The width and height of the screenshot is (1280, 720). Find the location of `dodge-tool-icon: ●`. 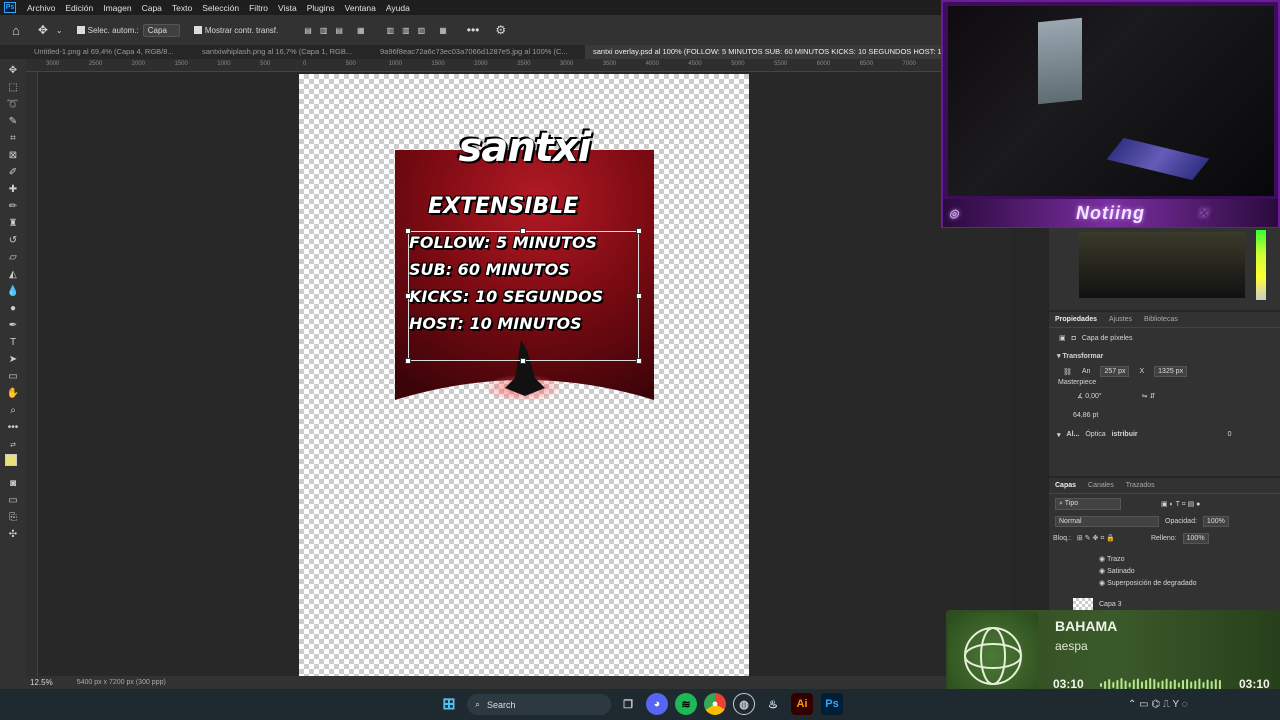

dodge-tool-icon: ● is located at coordinates (13, 308).